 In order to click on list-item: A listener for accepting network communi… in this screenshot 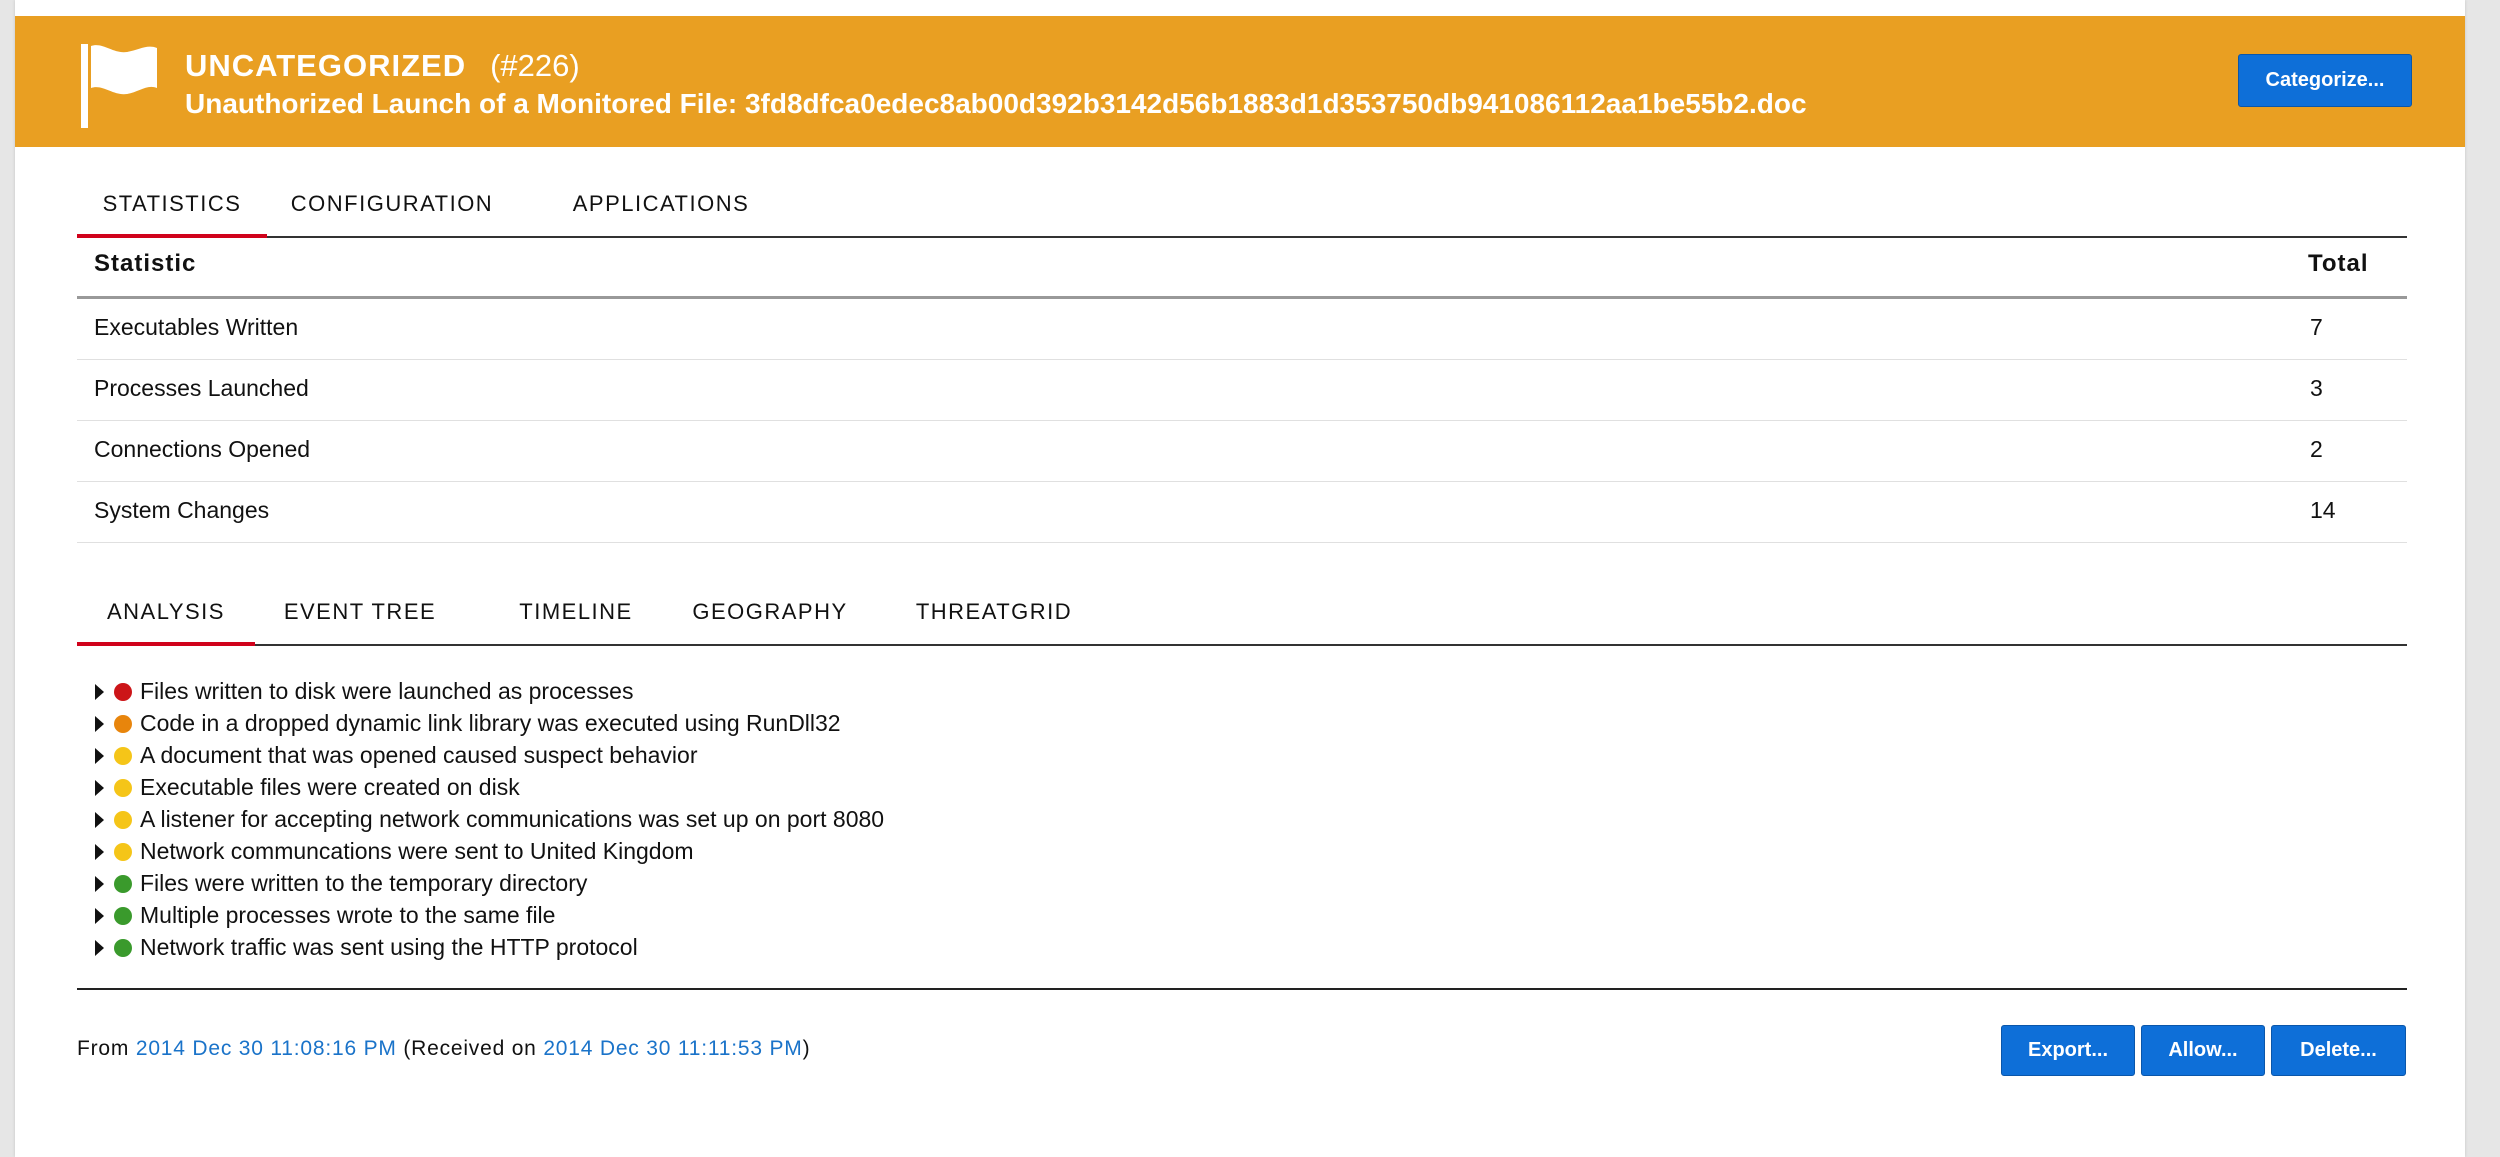, I will do `click(1242, 820)`.